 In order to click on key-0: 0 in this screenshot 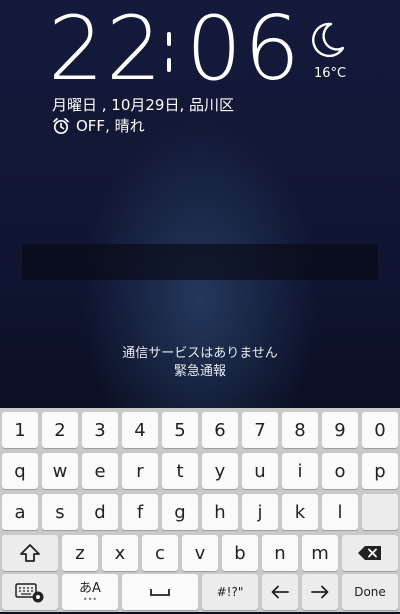, I will do `click(380, 430)`.